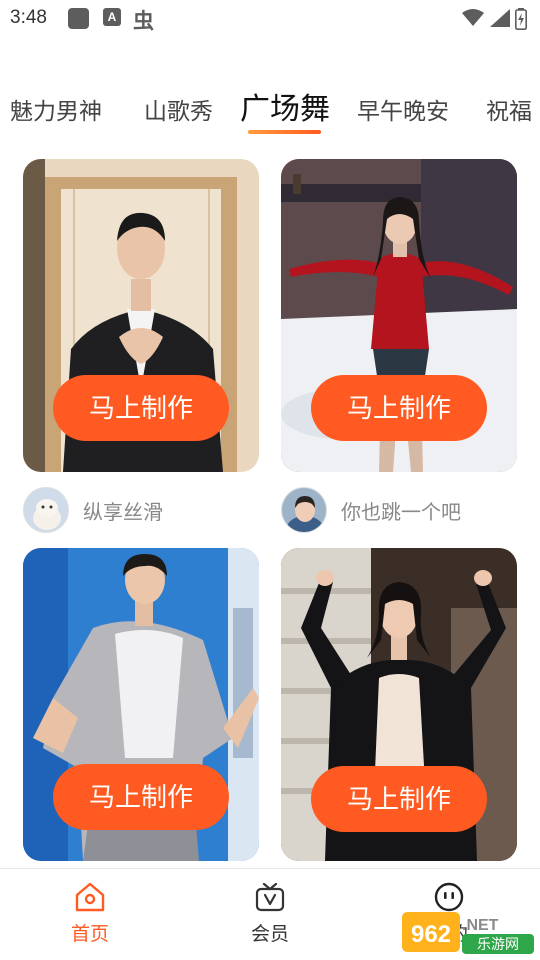 The height and width of the screenshot is (960, 540). What do you see at coordinates (270, 913) in the screenshot?
I see `nav-vip: 会员` at bounding box center [270, 913].